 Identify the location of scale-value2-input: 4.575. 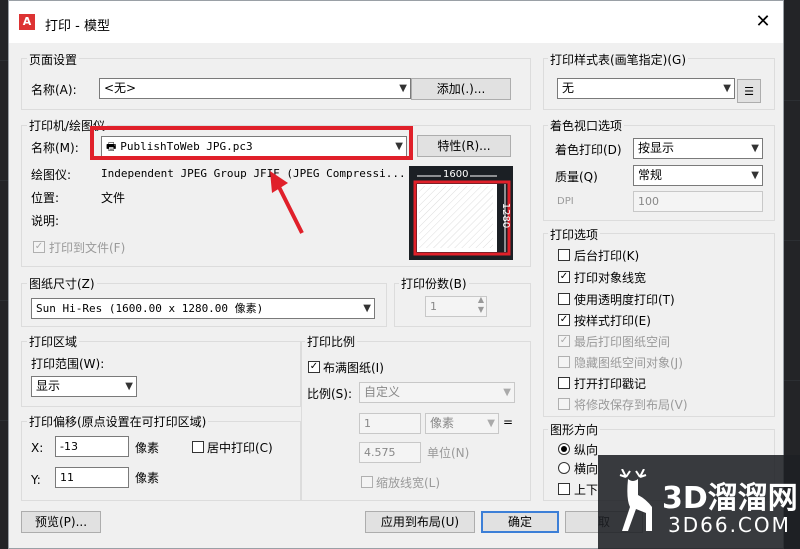
(390, 452).